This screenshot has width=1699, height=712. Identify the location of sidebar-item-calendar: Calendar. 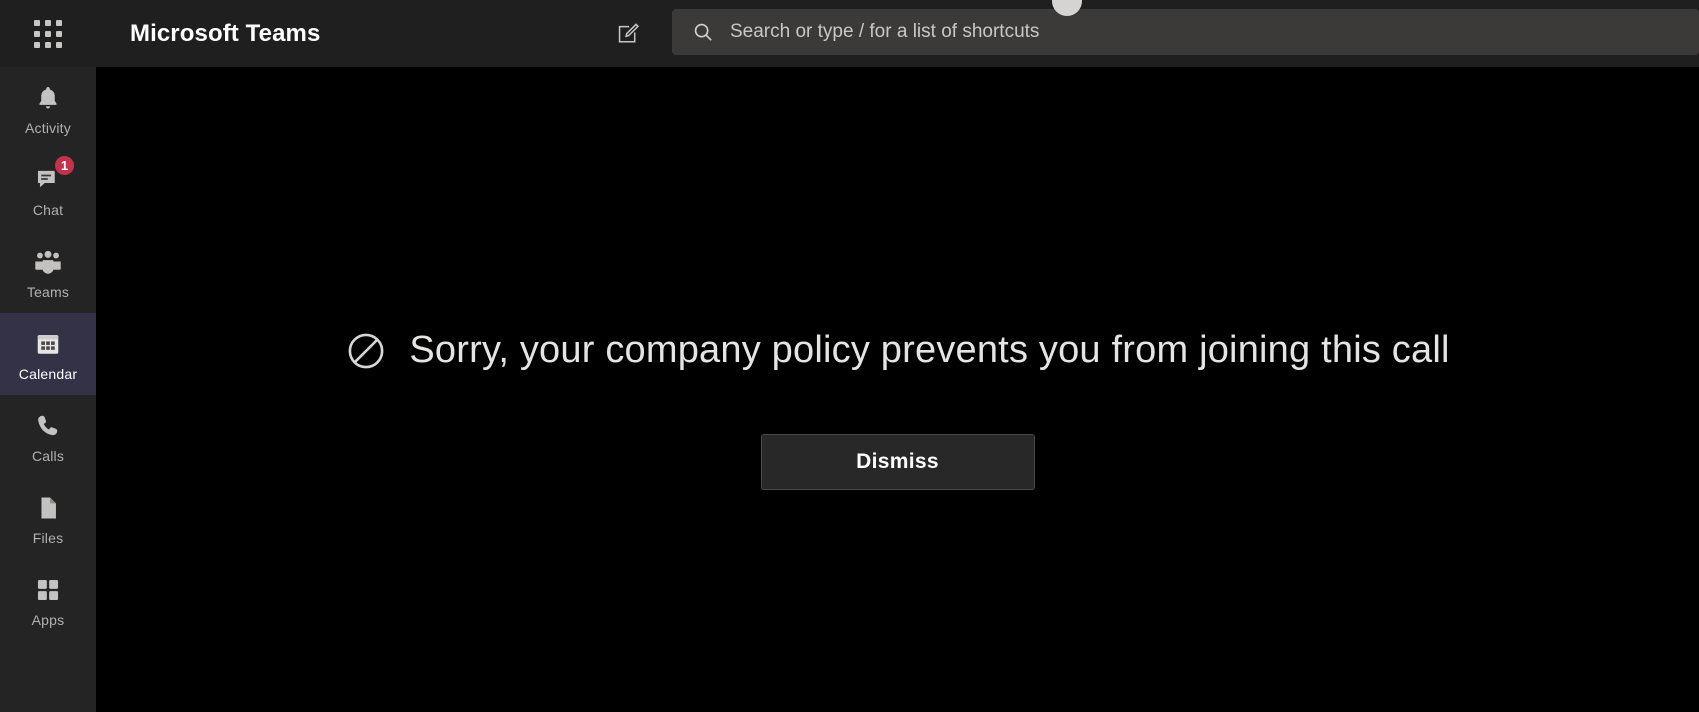
(48, 354).